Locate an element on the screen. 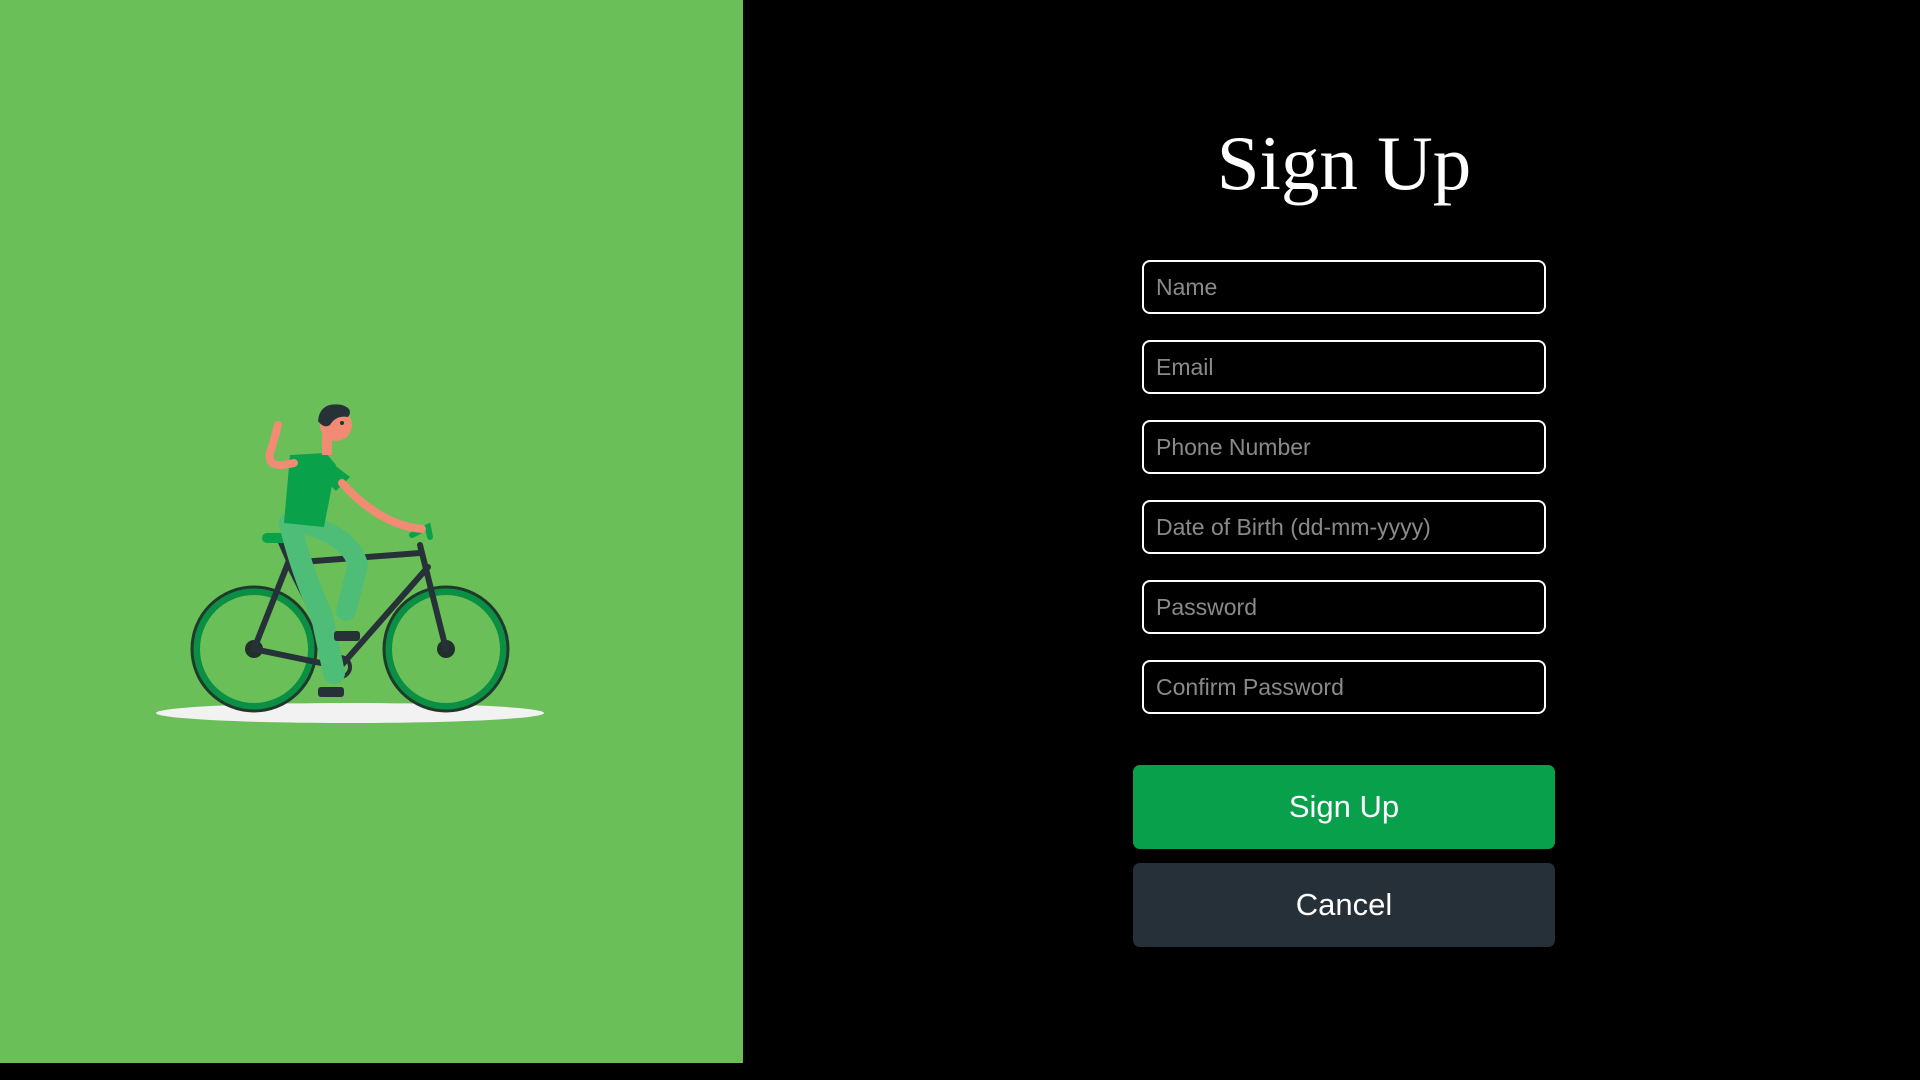  page-title: Sign Up is located at coordinates (1344, 163).